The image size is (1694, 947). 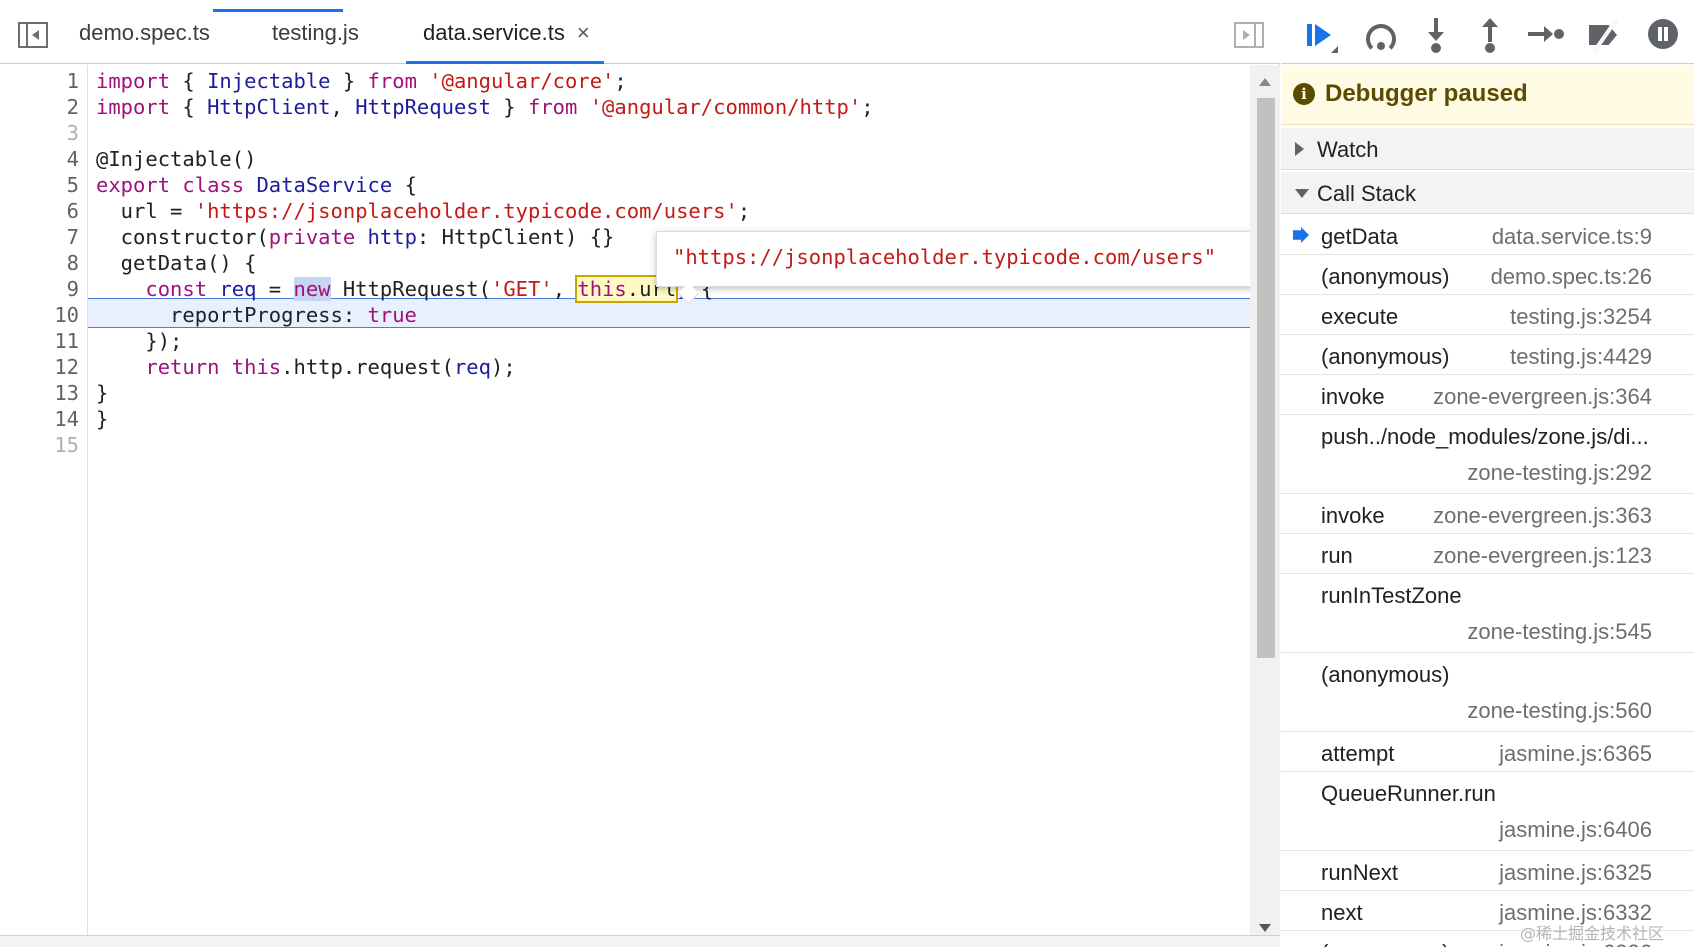 What do you see at coordinates (144, 32) in the screenshot?
I see `tab-label: demo.spec.ts` at bounding box center [144, 32].